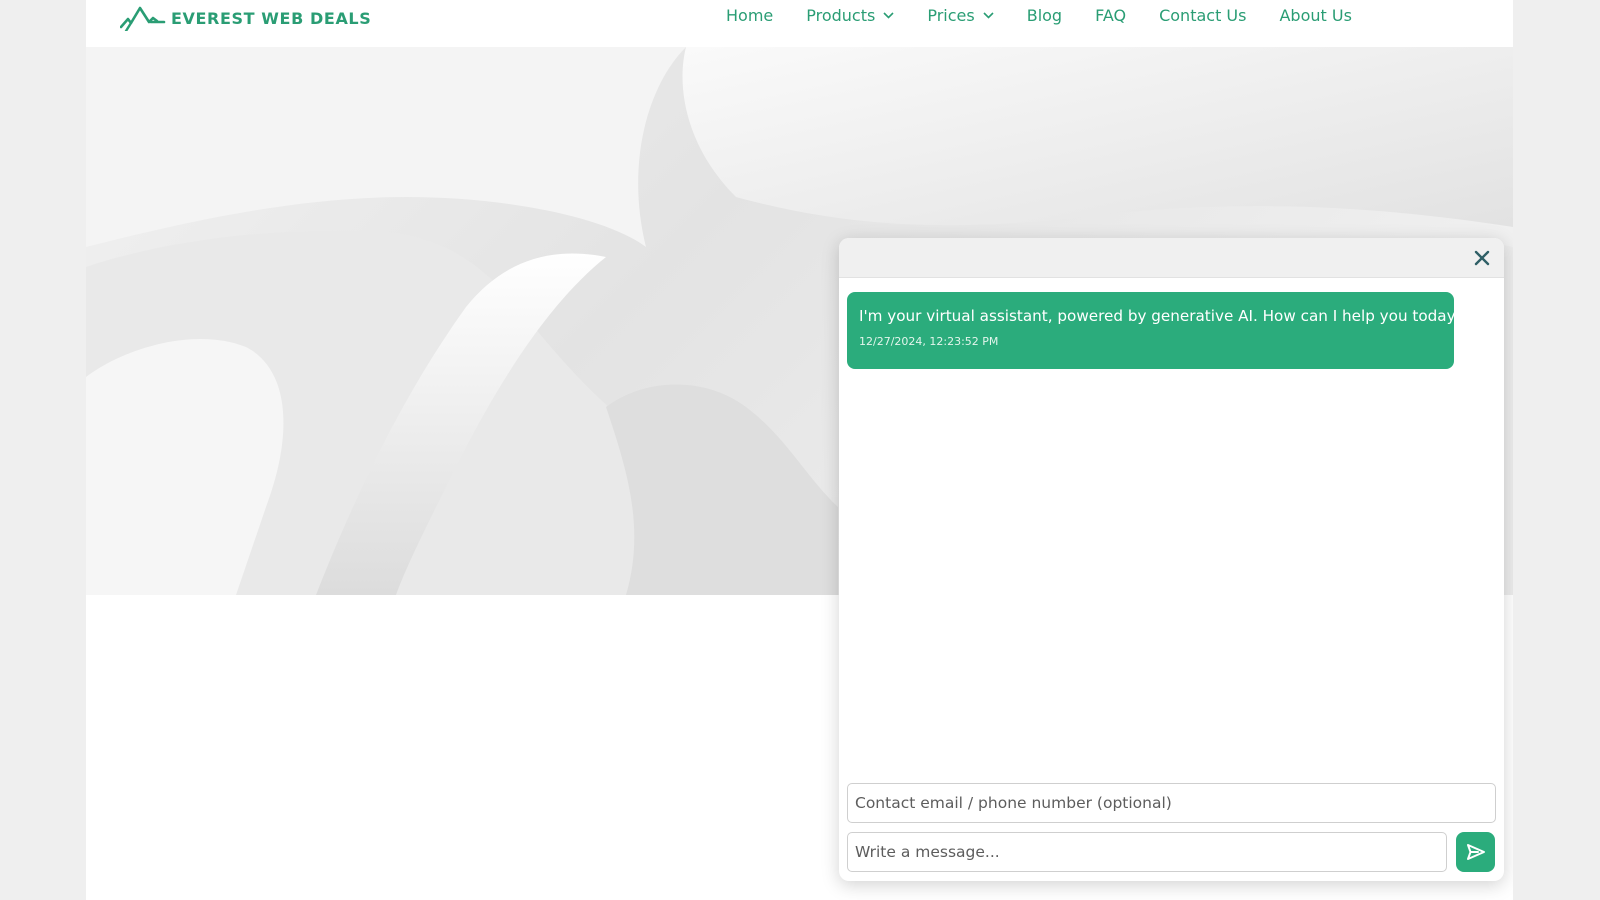  I want to click on site-logo: EVEREST WEB DEALS, so click(245, 18).